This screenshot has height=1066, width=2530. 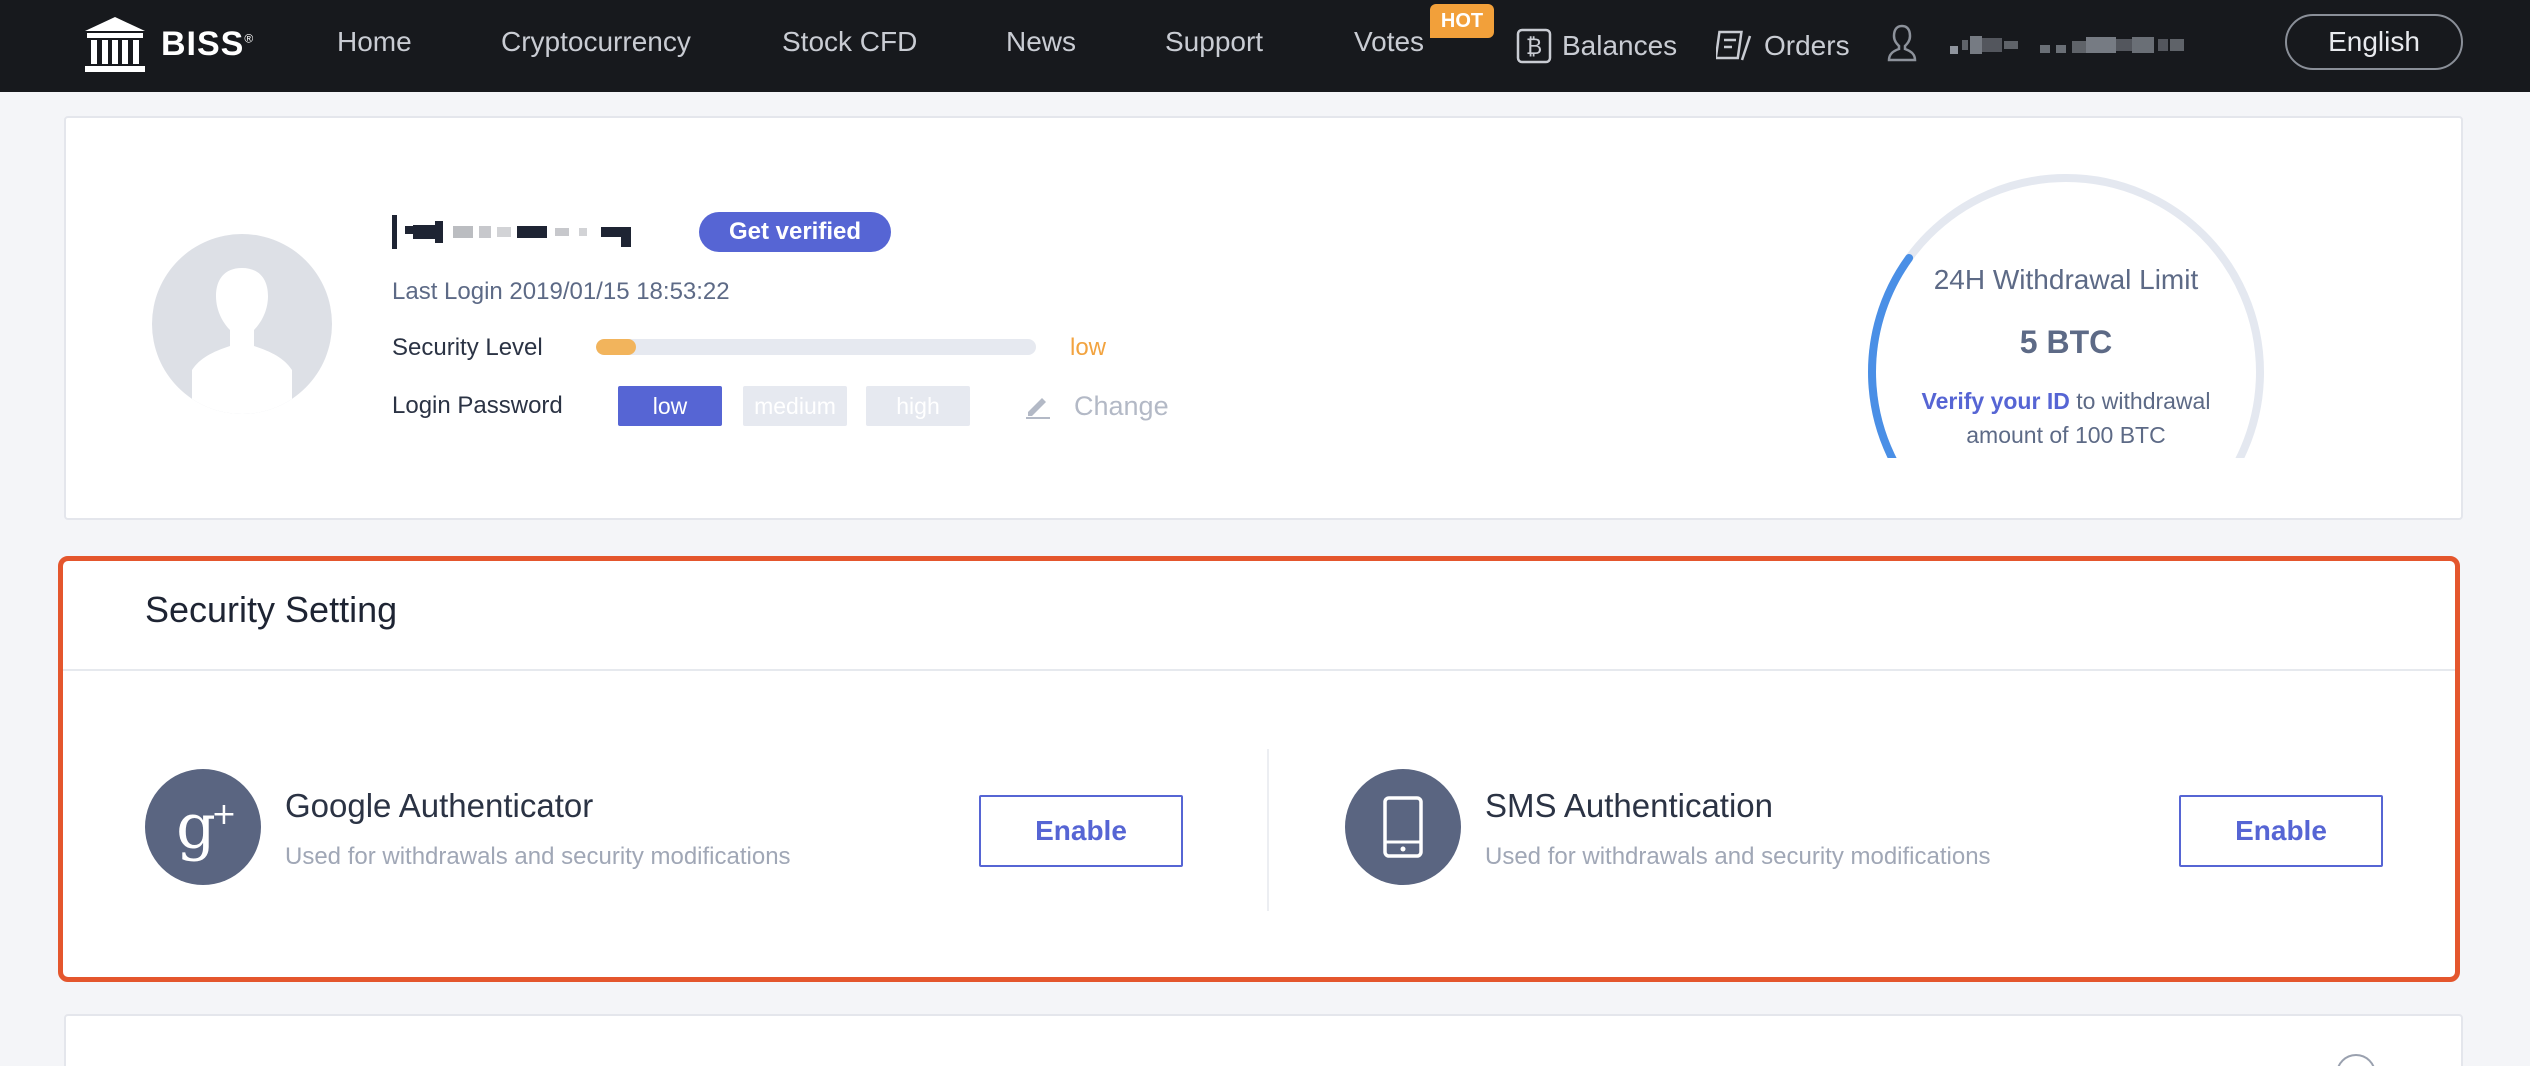 I want to click on withdrawal-limit-title: 24H Withdrawal Limit, so click(x=2066, y=279).